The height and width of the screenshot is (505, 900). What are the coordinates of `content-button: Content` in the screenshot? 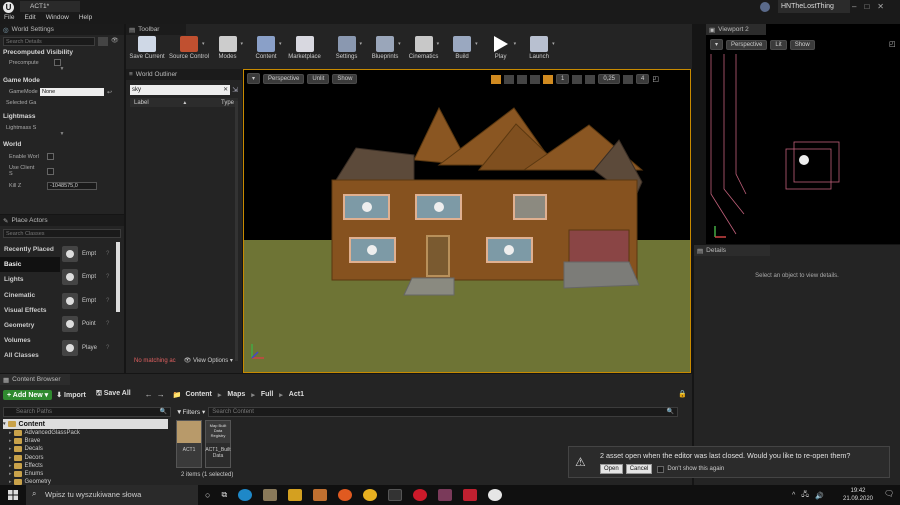 It's located at (266, 48).